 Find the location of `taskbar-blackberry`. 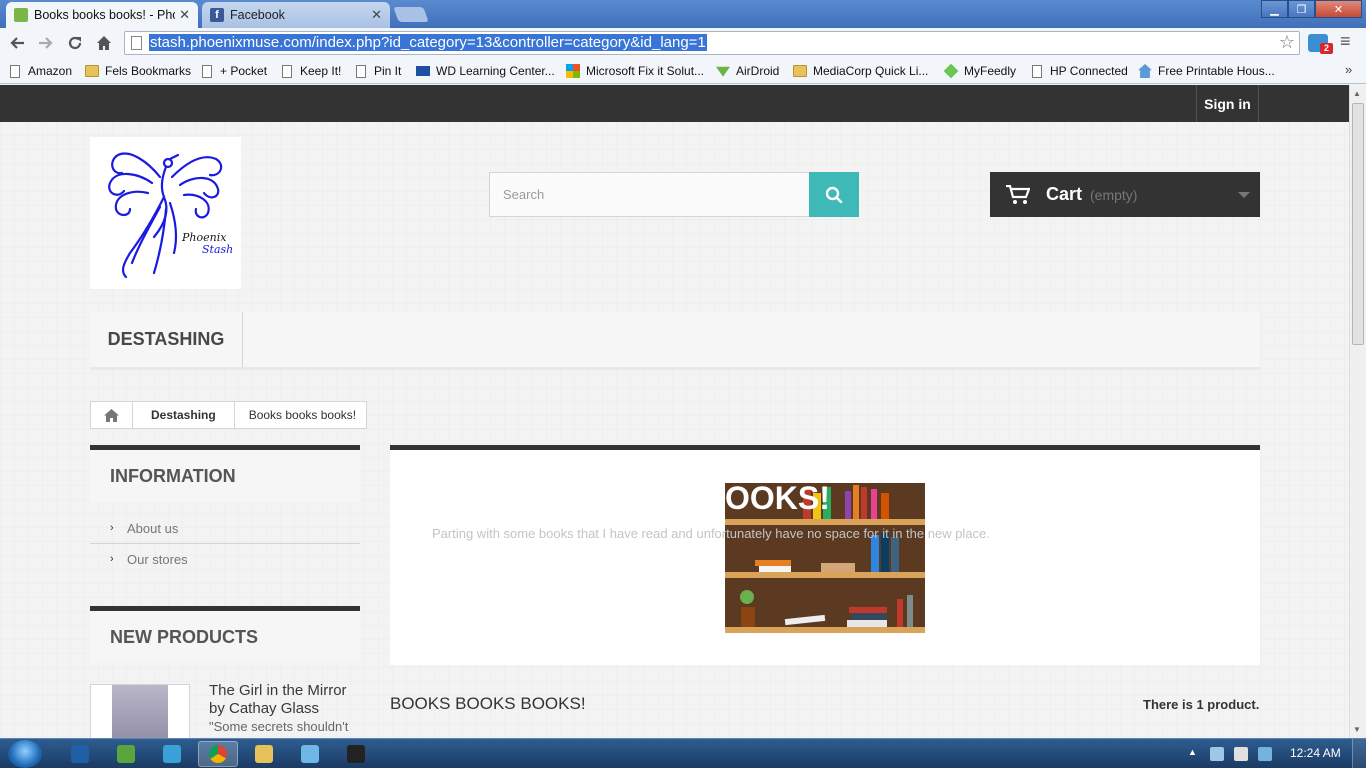

taskbar-blackberry is located at coordinates (356, 754).